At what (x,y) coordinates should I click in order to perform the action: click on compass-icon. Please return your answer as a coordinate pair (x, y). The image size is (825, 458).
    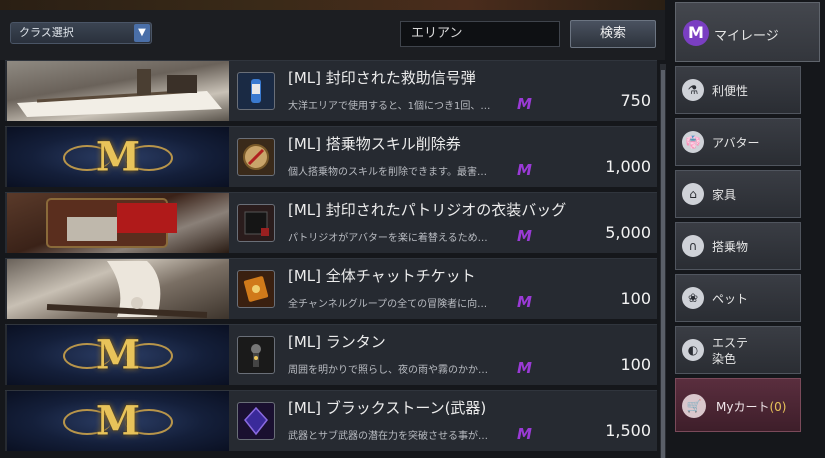
    Looking at the image, I should click on (256, 157).